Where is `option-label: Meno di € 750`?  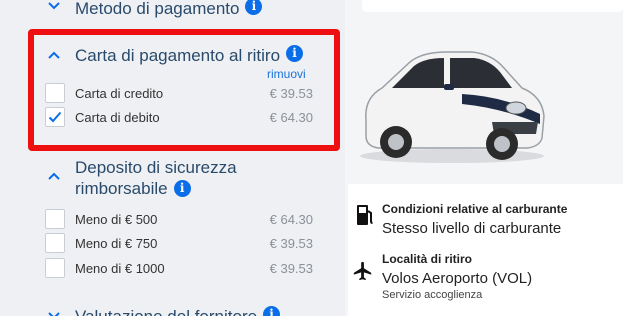 option-label: Meno di € 750 is located at coordinates (116, 243).